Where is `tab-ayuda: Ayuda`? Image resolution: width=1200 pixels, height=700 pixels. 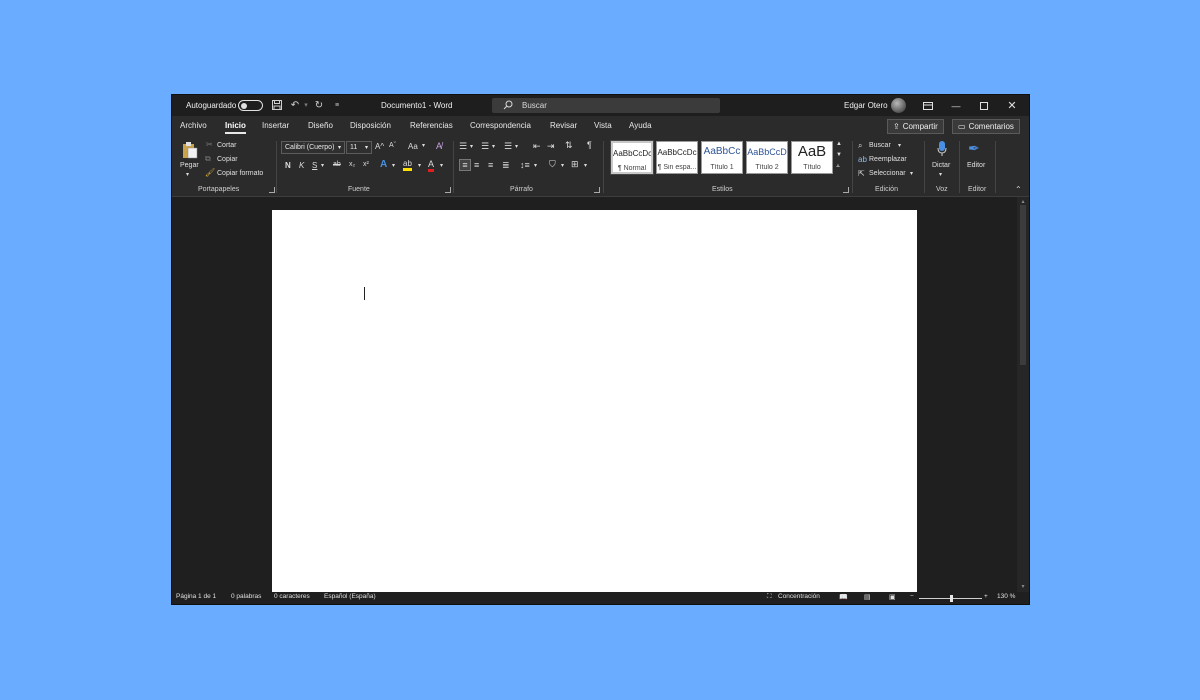 tab-ayuda: Ayuda is located at coordinates (640, 125).